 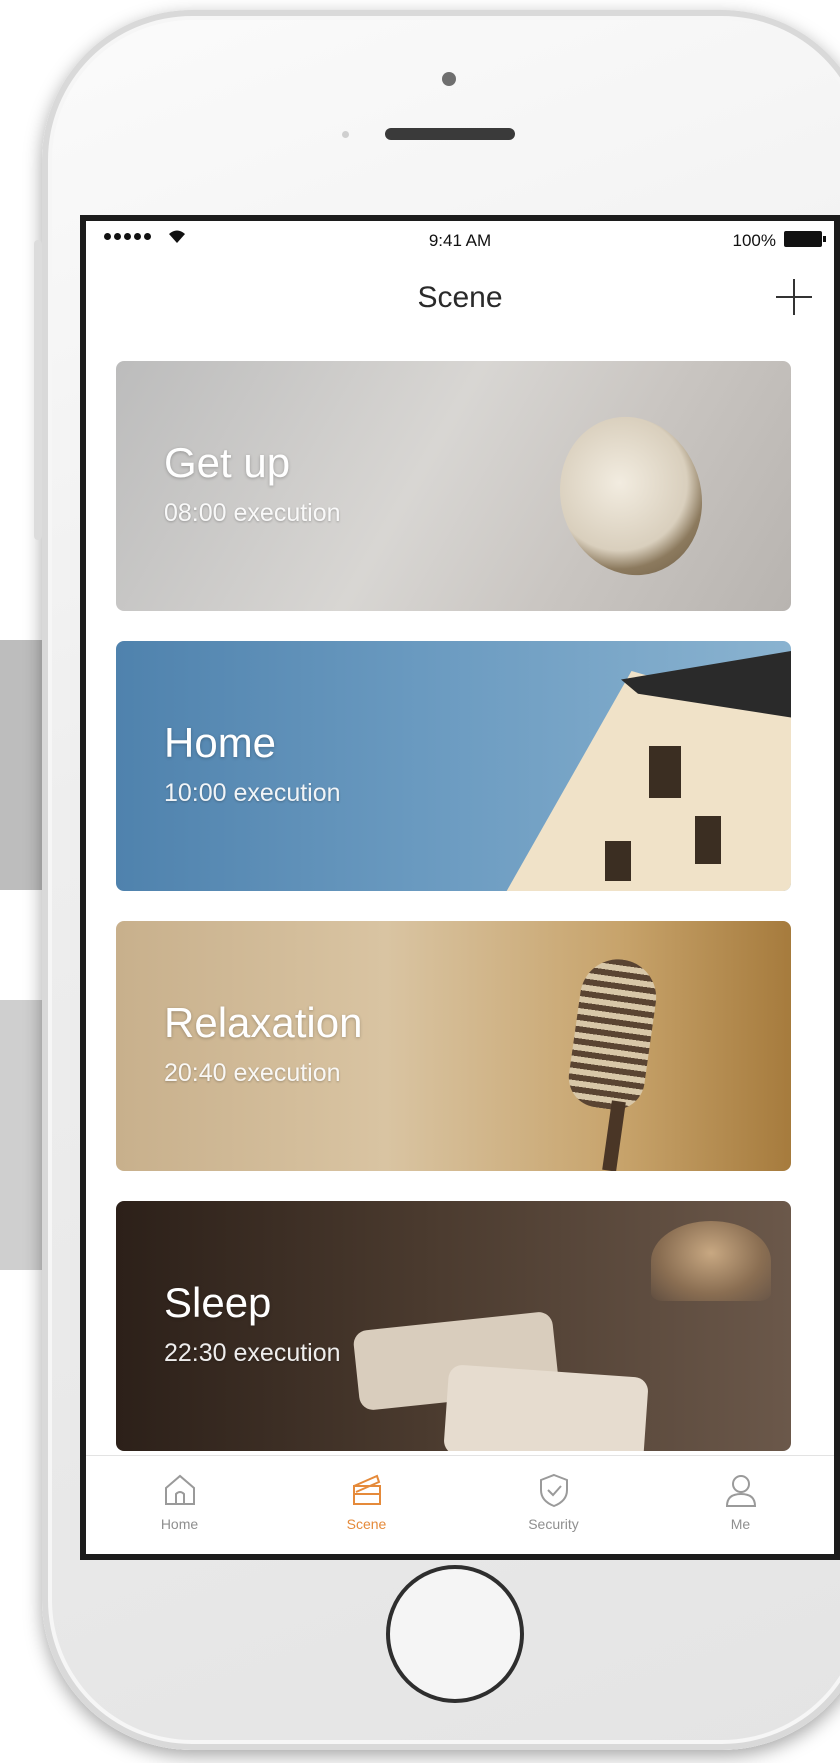 I want to click on battery-icon, so click(x=805, y=239).